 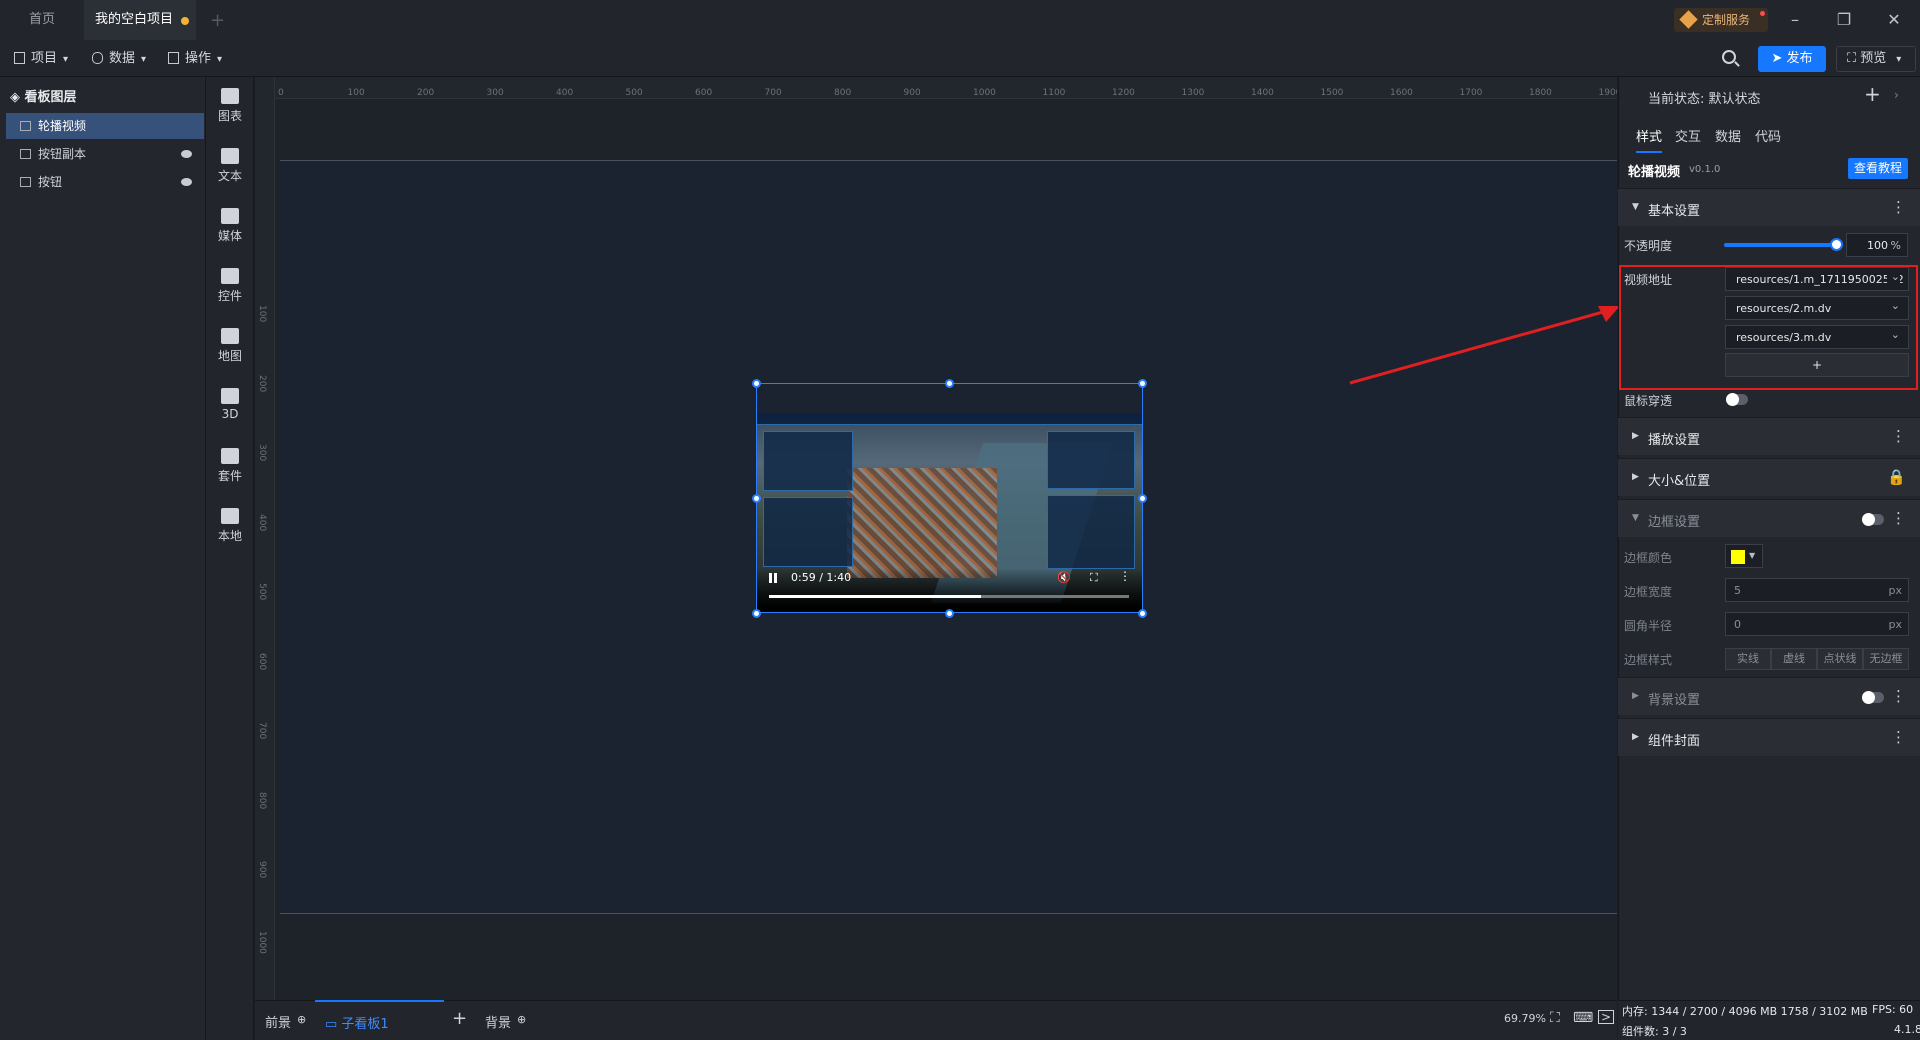 What do you see at coordinates (1726, 20) in the screenshot?
I see `custom-service-label: 定制服务` at bounding box center [1726, 20].